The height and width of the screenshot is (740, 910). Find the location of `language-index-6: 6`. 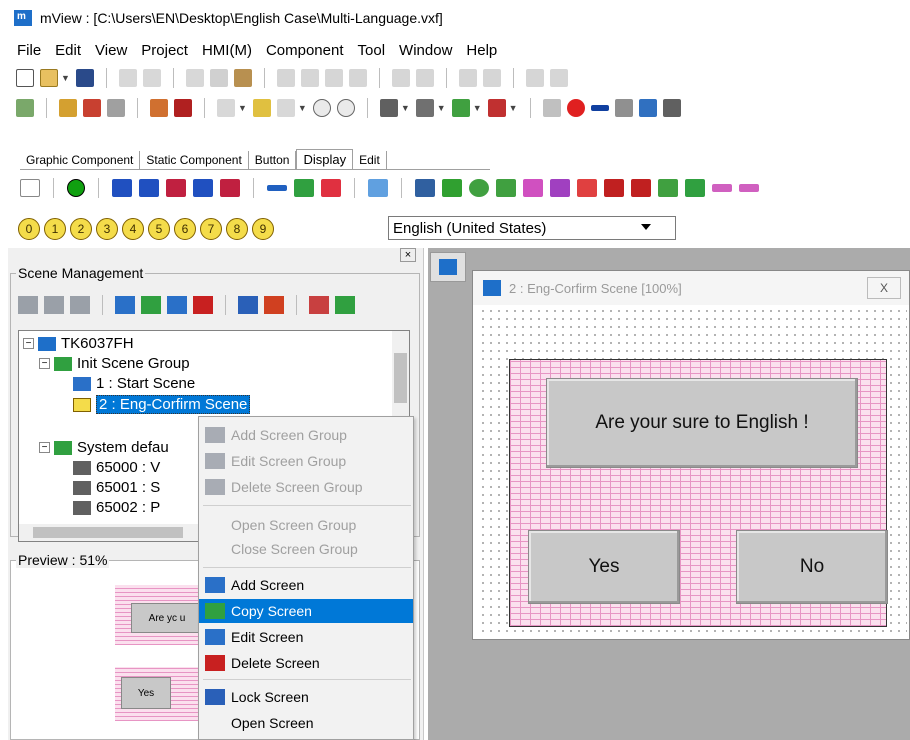

language-index-6: 6 is located at coordinates (185, 229).